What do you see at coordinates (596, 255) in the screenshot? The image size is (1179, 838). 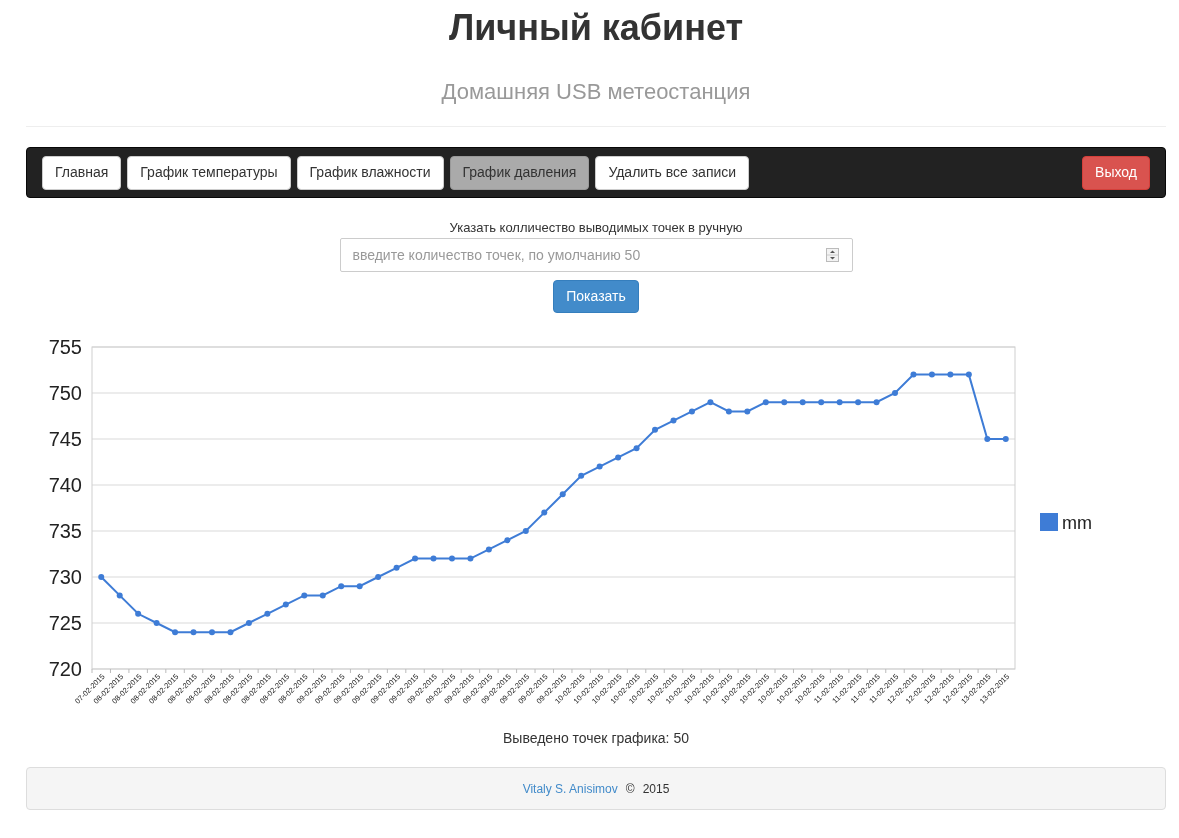 I see `points-input: введите количество точек, по умолчанию 50` at bounding box center [596, 255].